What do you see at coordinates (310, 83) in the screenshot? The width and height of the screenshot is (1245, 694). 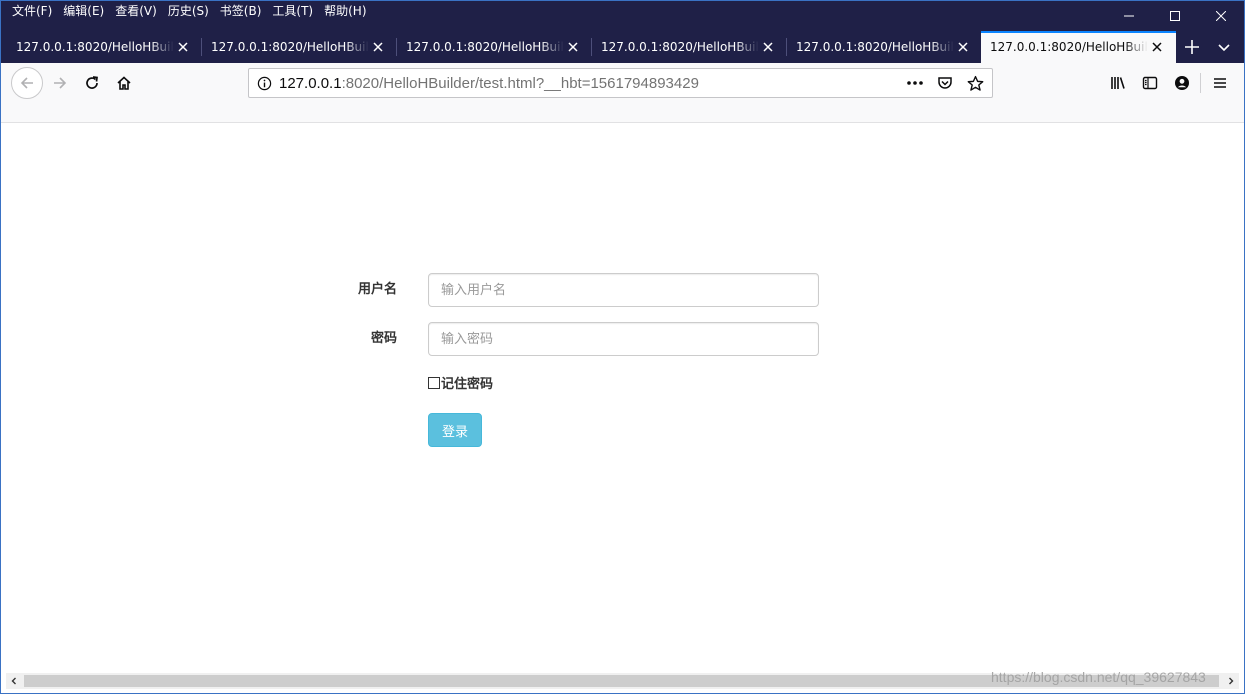 I see `url-host: 127.0.0.1` at bounding box center [310, 83].